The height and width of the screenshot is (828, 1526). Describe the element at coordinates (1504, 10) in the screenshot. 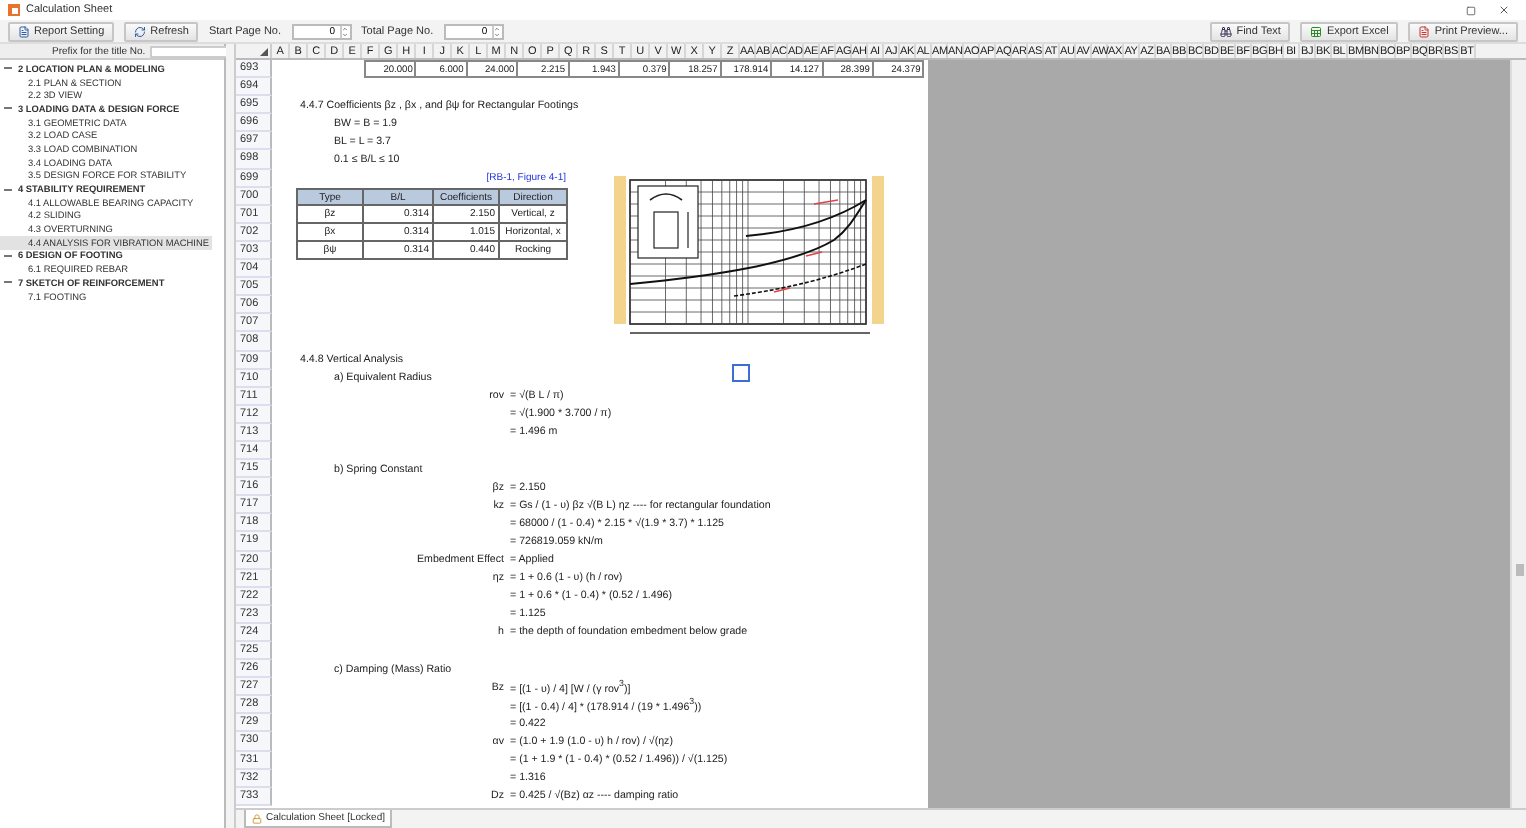

I see `close-icon` at that location.